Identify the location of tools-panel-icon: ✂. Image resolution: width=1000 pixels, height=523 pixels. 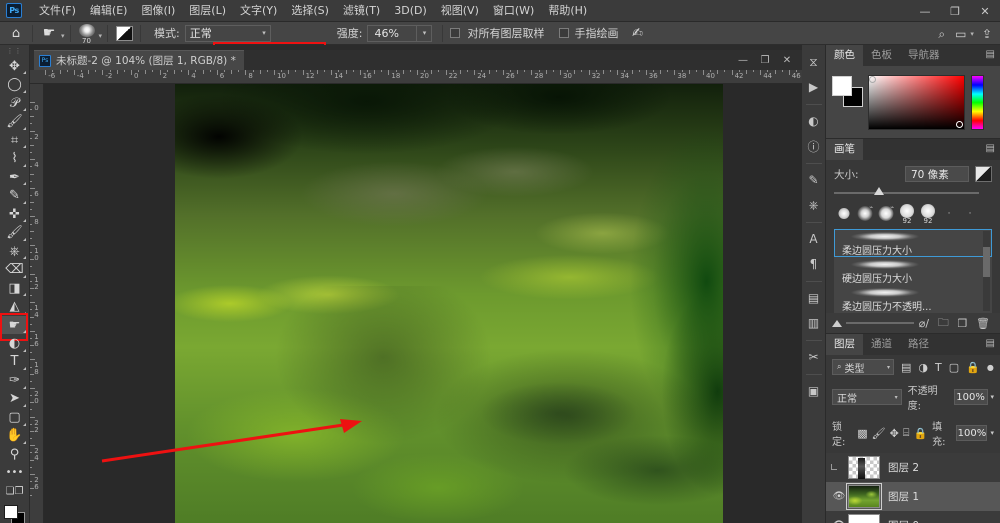
(814, 357).